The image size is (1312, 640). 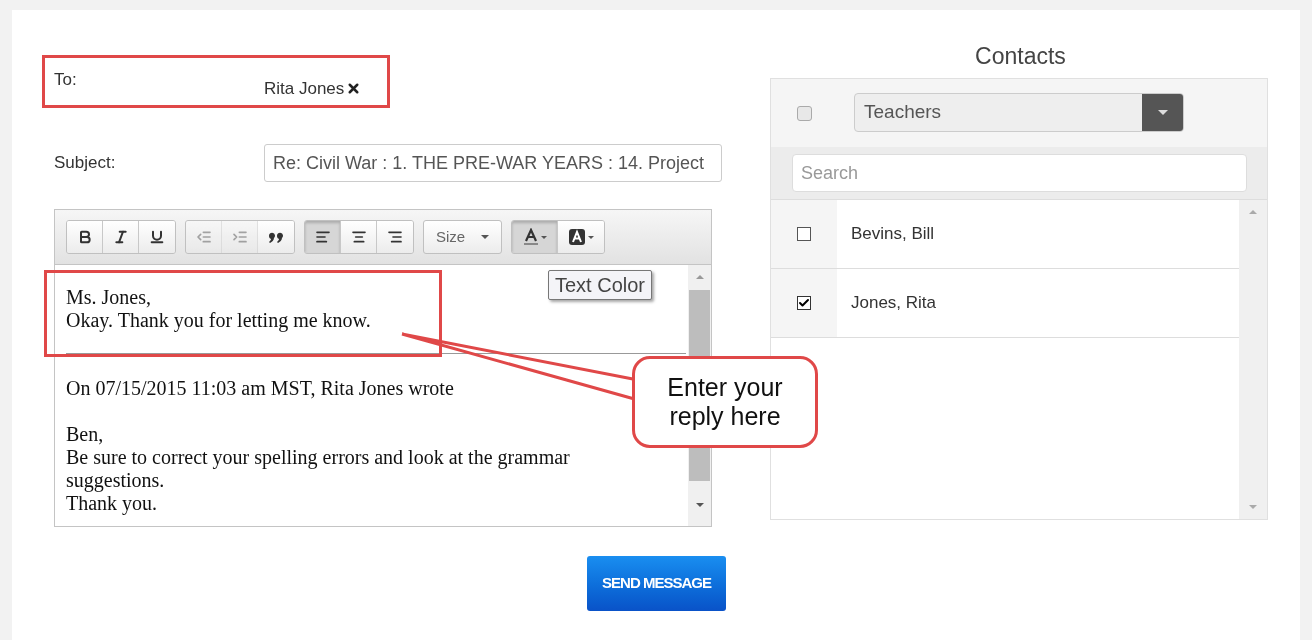 What do you see at coordinates (1020, 56) in the screenshot?
I see `contacts-title: Contacts` at bounding box center [1020, 56].